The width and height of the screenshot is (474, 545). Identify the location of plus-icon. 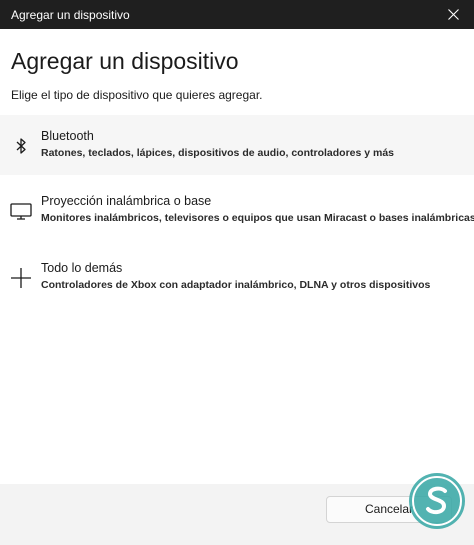
(21, 278).